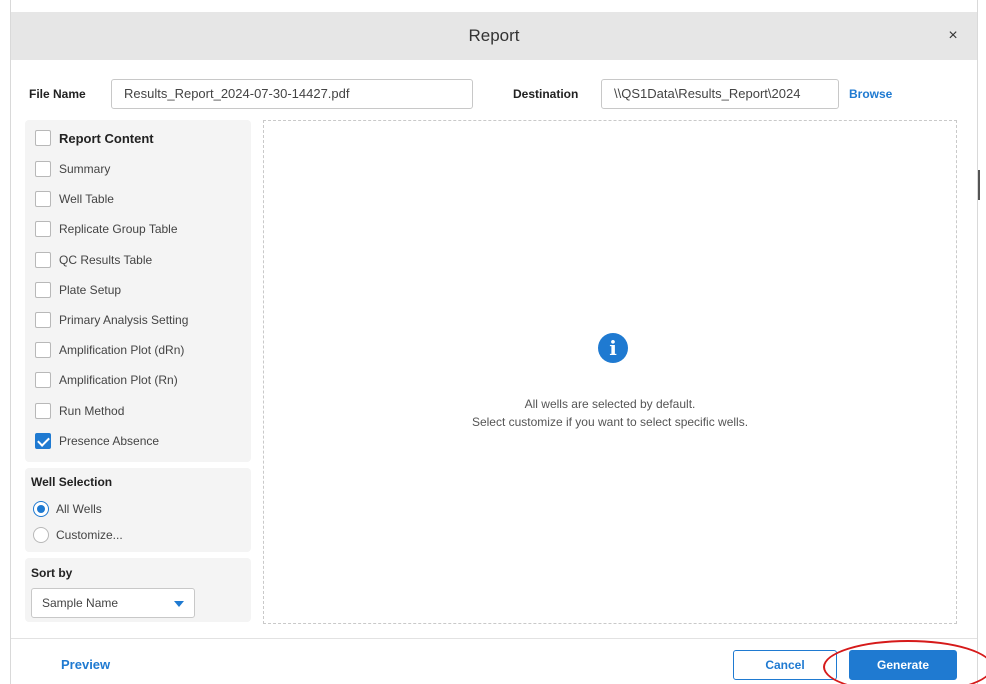 The image size is (986, 684). Describe the element at coordinates (106, 260) in the screenshot. I see `report-item-label: QC Results Table` at that location.